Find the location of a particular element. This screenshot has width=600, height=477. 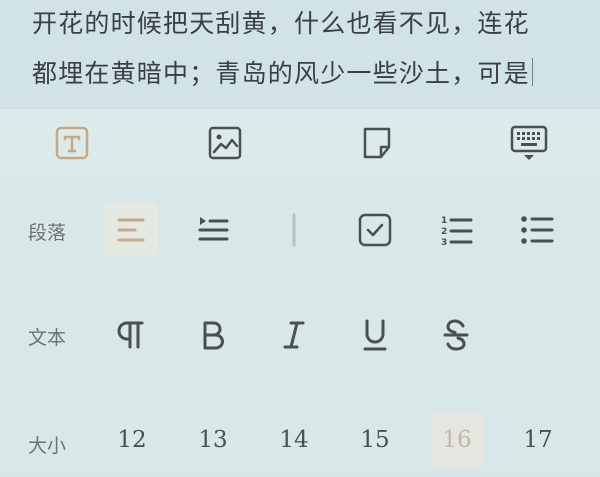

hide-keyboard-button is located at coordinates (529, 143).